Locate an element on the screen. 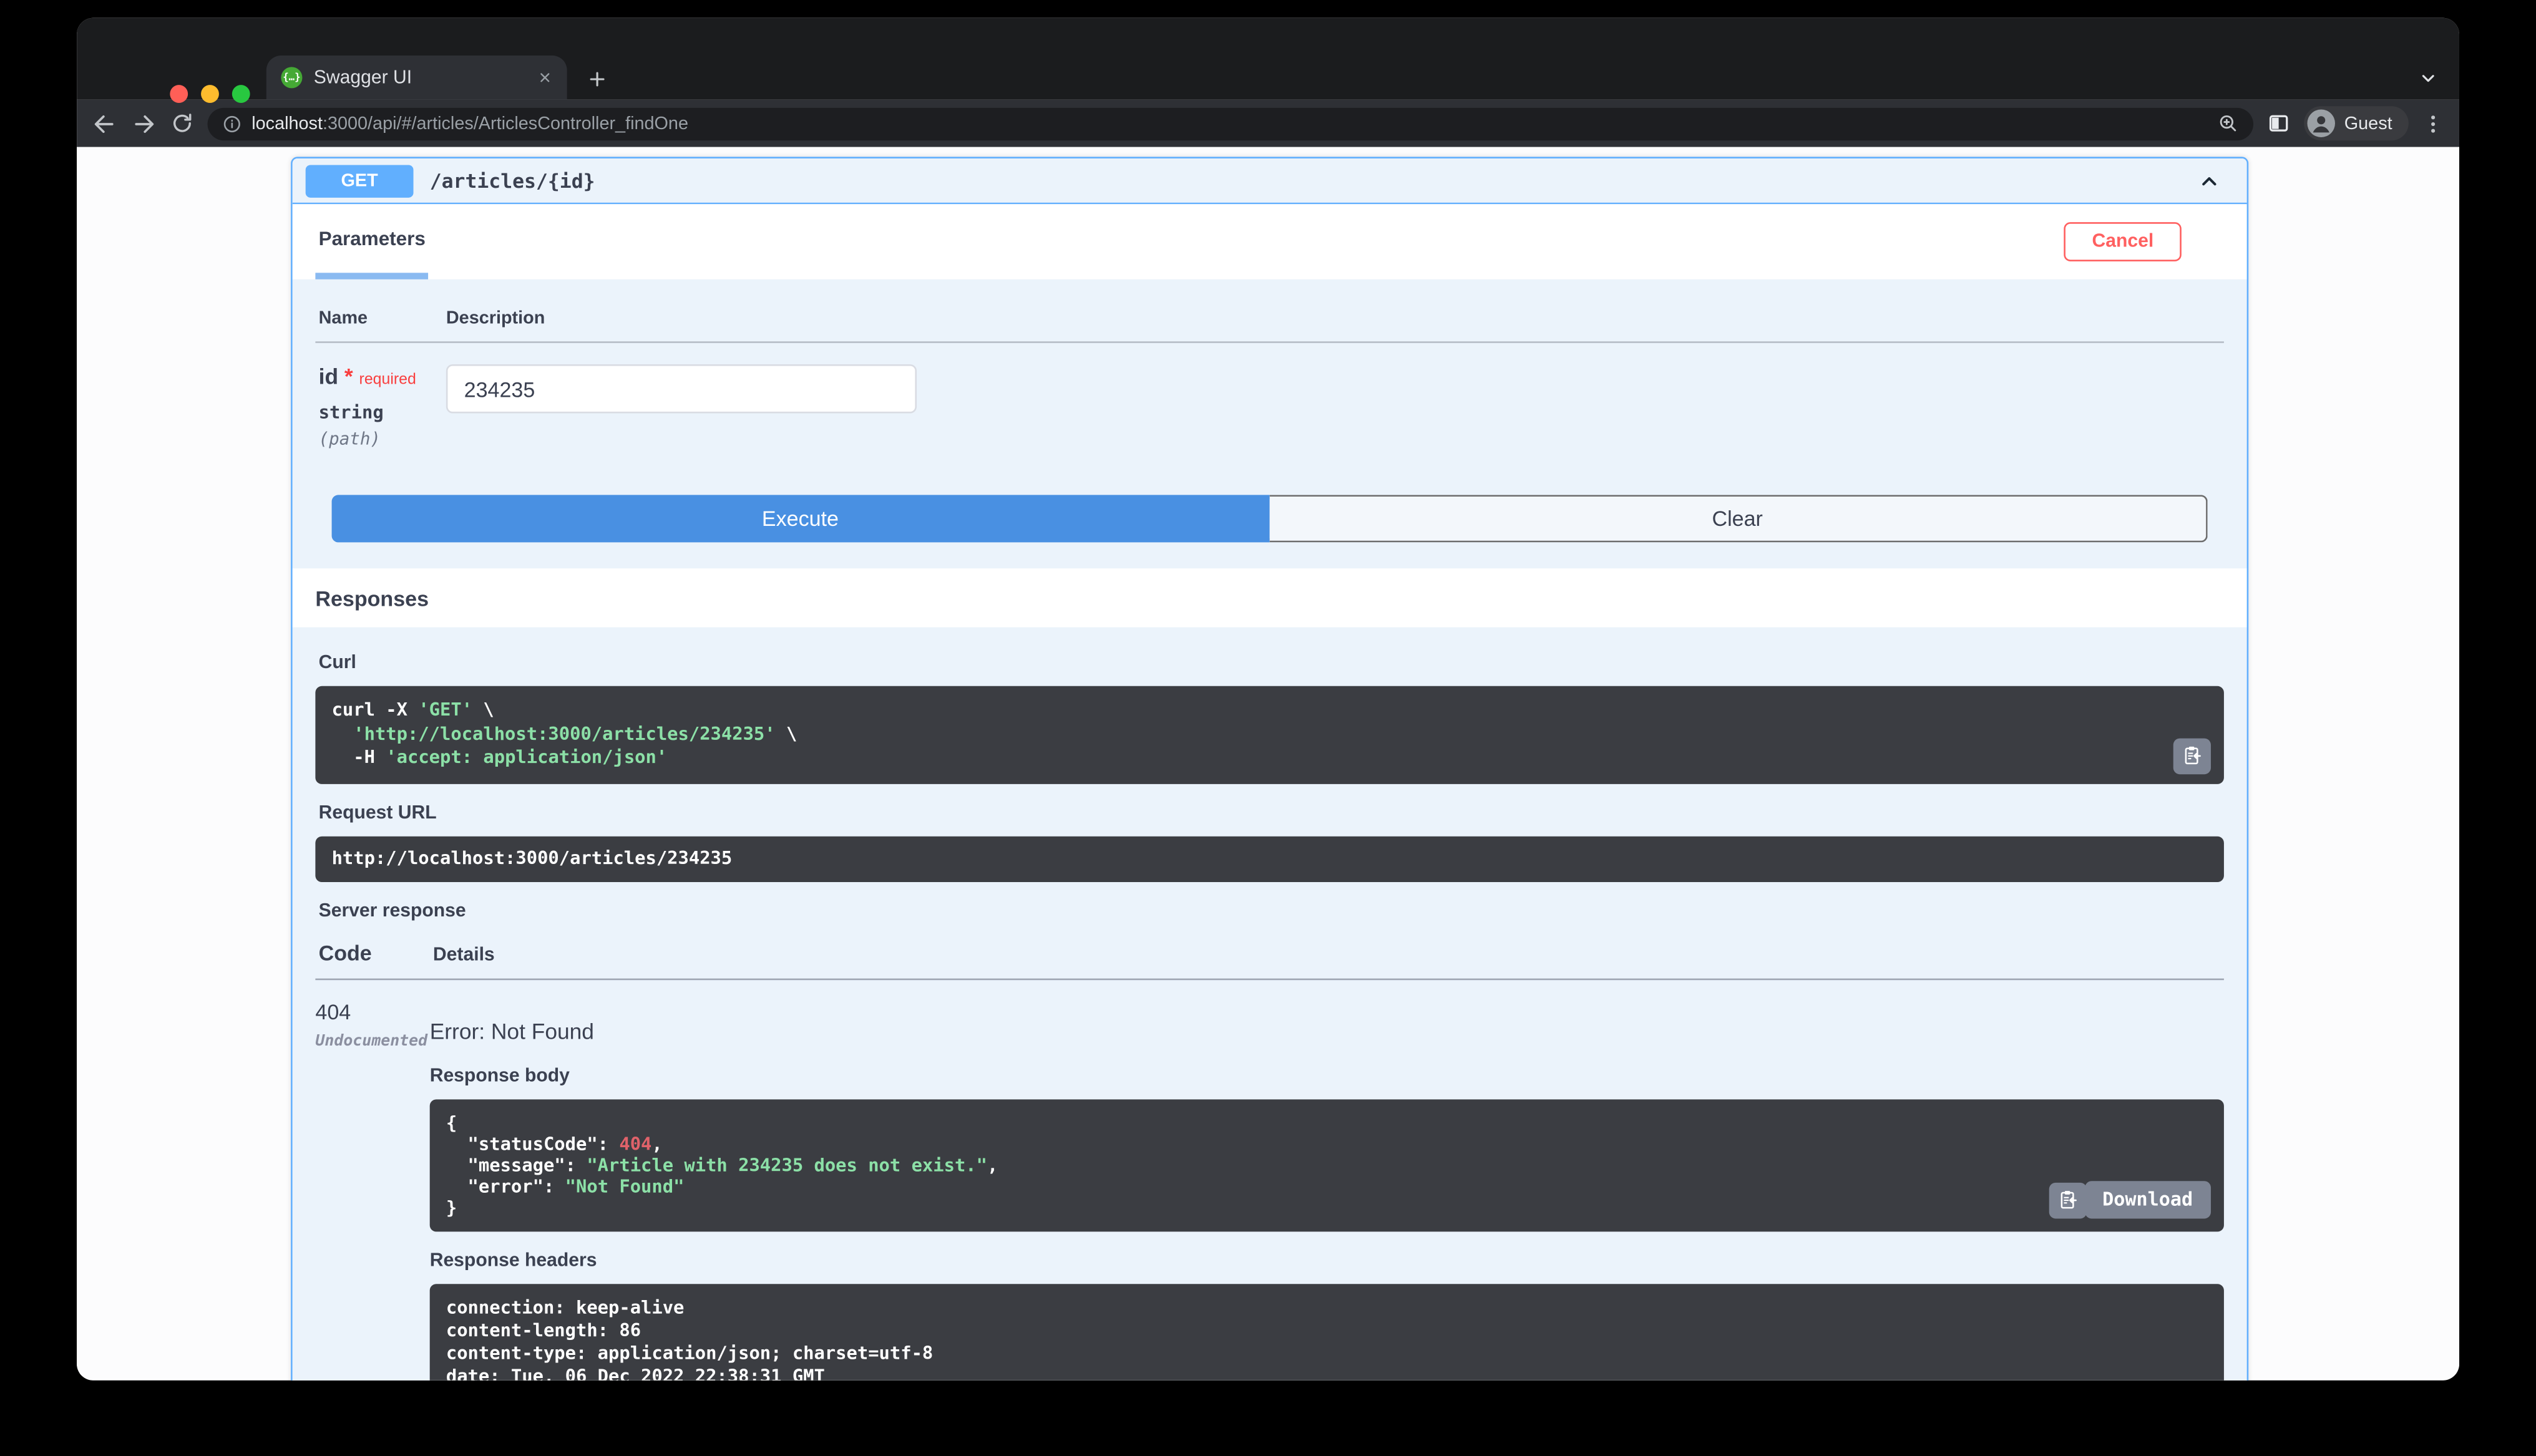 The width and height of the screenshot is (2536, 1456). parameter-location: (path) is located at coordinates (349, 440).